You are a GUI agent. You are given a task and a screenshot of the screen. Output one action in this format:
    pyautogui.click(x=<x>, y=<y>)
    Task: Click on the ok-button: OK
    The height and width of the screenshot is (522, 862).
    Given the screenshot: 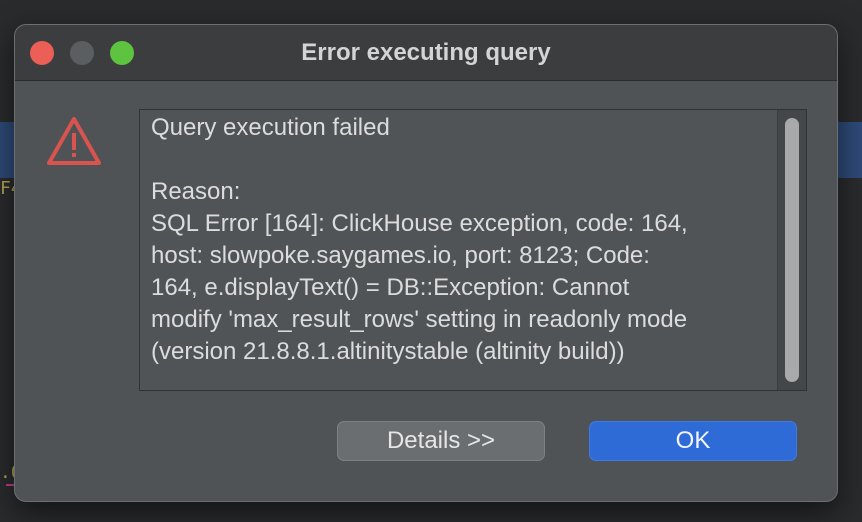 What is the action you would take?
    pyautogui.click(x=693, y=441)
    